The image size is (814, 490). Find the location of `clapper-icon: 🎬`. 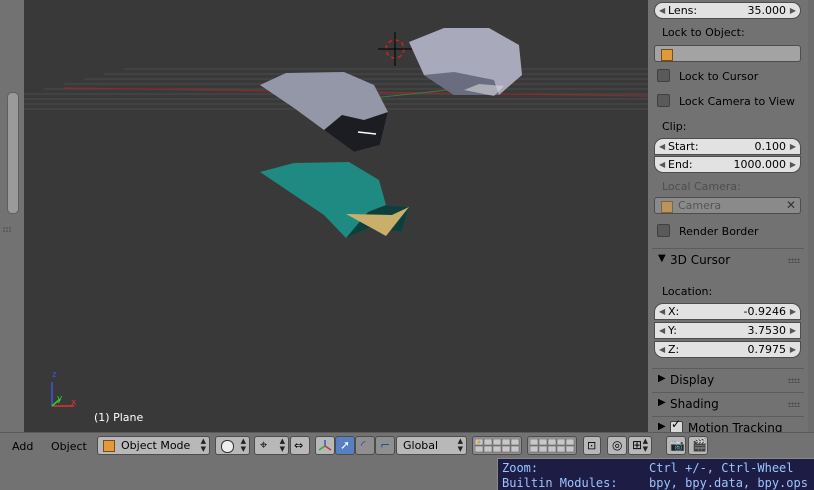

clapper-icon: 🎬 is located at coordinates (699, 445).